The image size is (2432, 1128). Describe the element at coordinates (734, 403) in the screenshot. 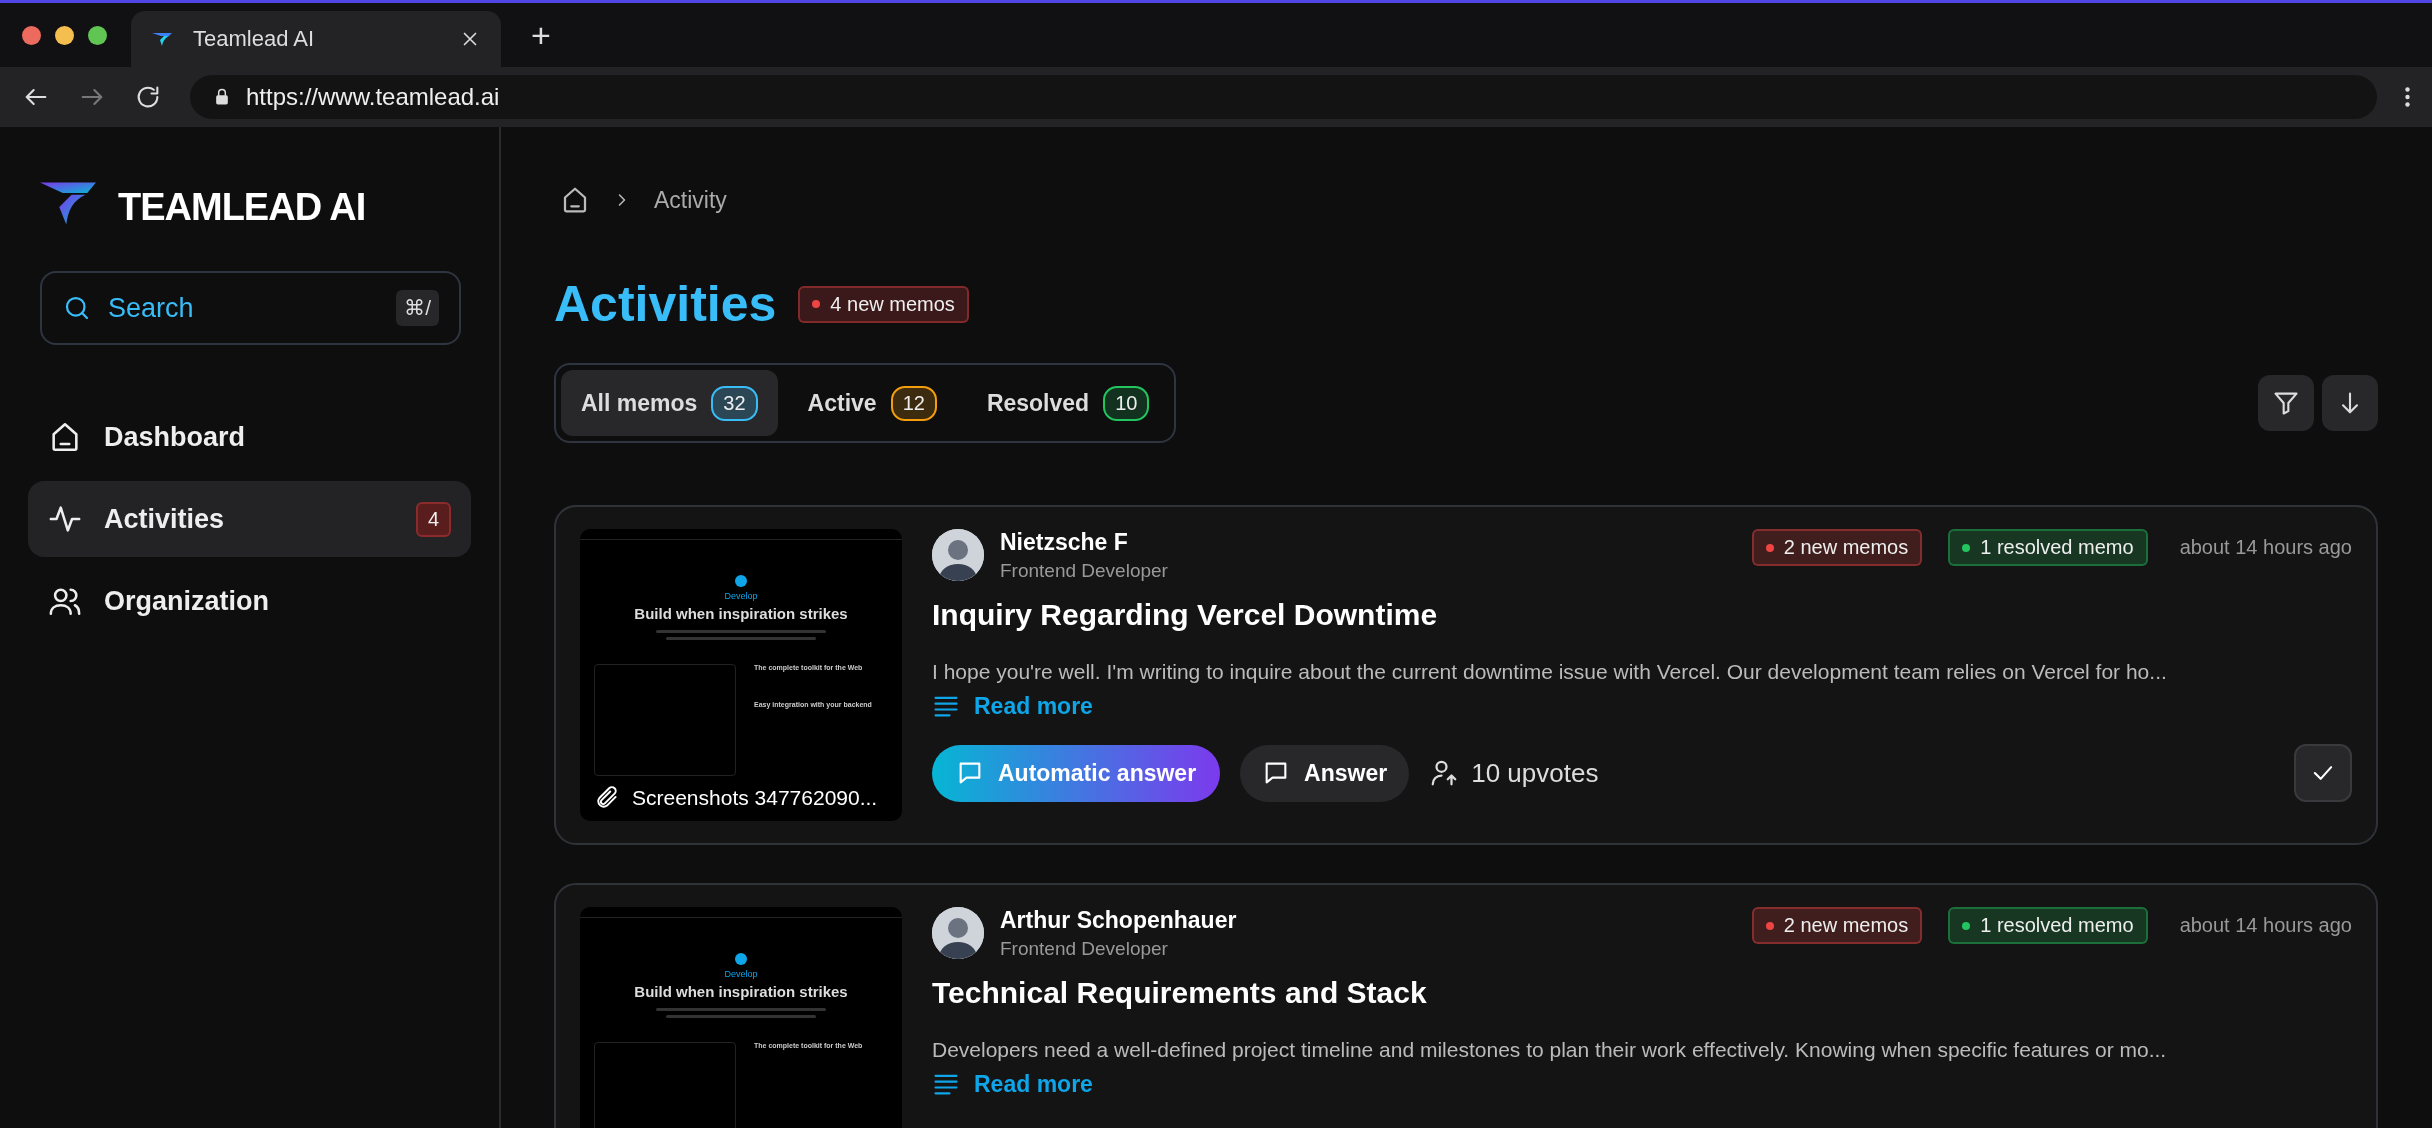

I see `count-badge: 32` at that location.